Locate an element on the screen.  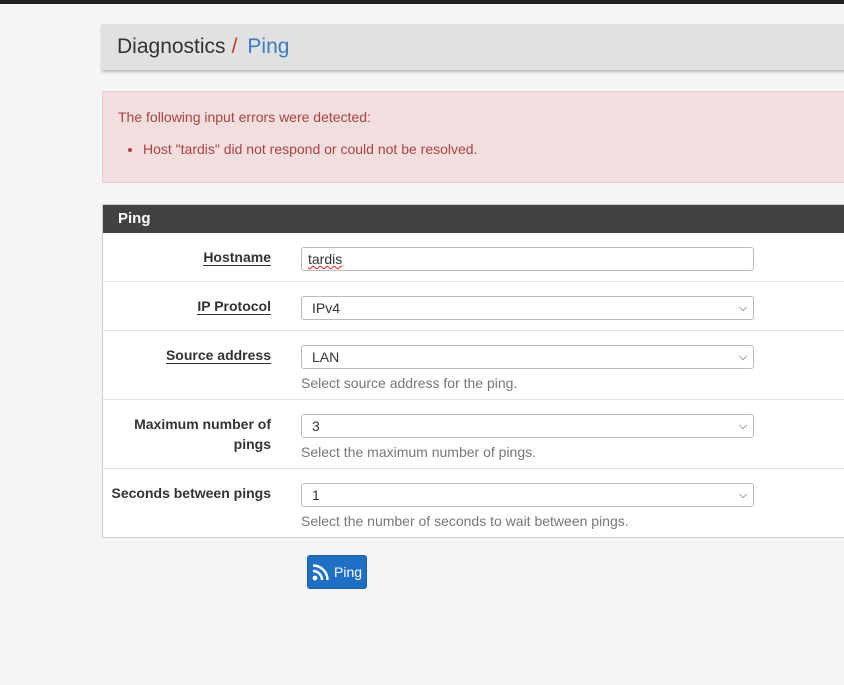
ip-protocol-label: IP Protocol is located at coordinates (234, 306).